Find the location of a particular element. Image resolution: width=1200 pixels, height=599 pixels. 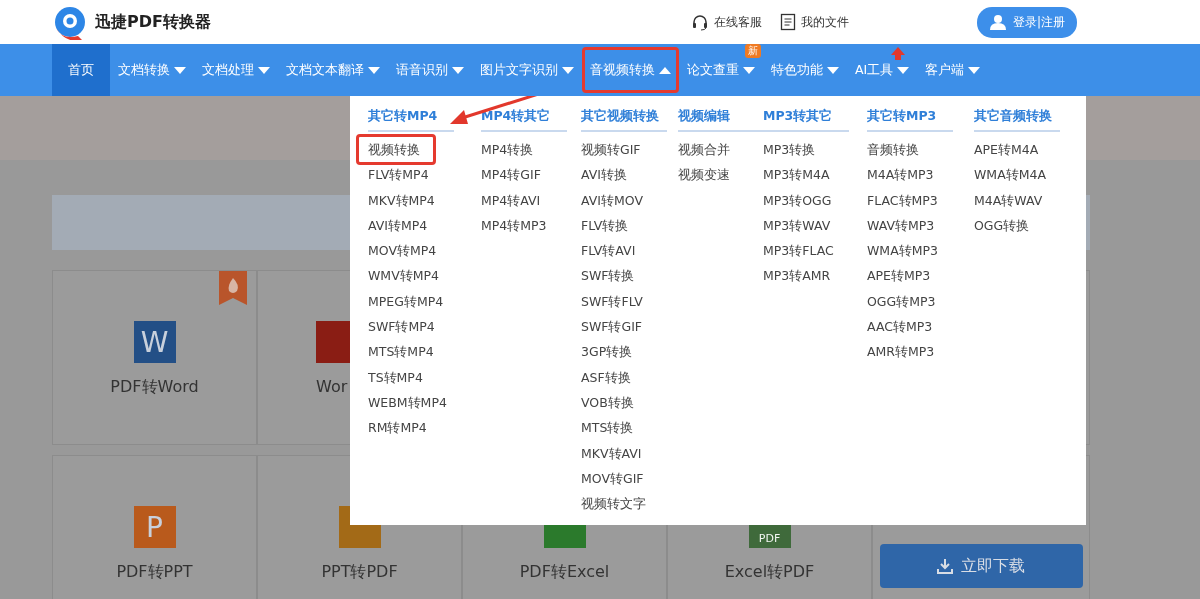

column-heading: 其它转MP4 is located at coordinates (411, 120).